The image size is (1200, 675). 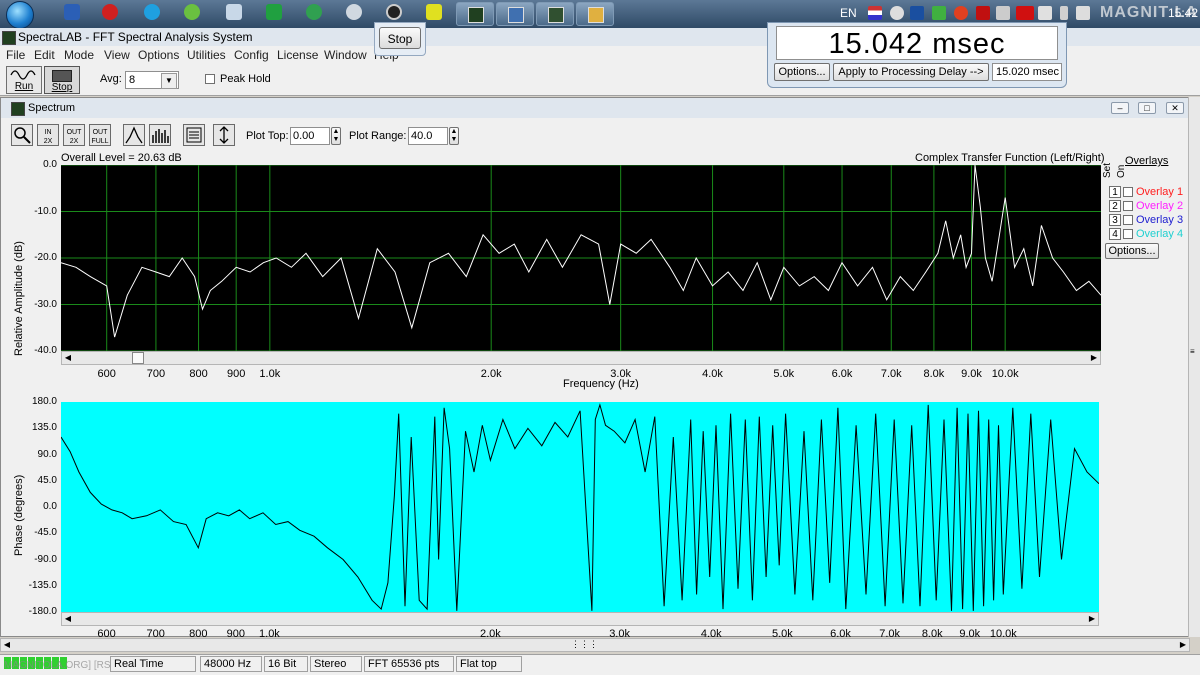 What do you see at coordinates (169, 81) in the screenshot?
I see `chevron-down-icon: ▼` at bounding box center [169, 81].